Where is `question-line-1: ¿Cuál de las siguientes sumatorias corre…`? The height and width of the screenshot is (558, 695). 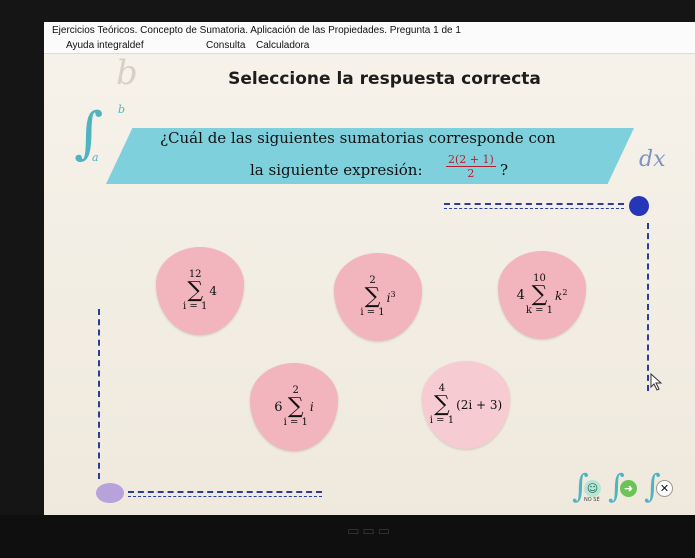
question-line-1: ¿Cuál de las siguientes sumatorias corre… is located at coordinates (358, 138).